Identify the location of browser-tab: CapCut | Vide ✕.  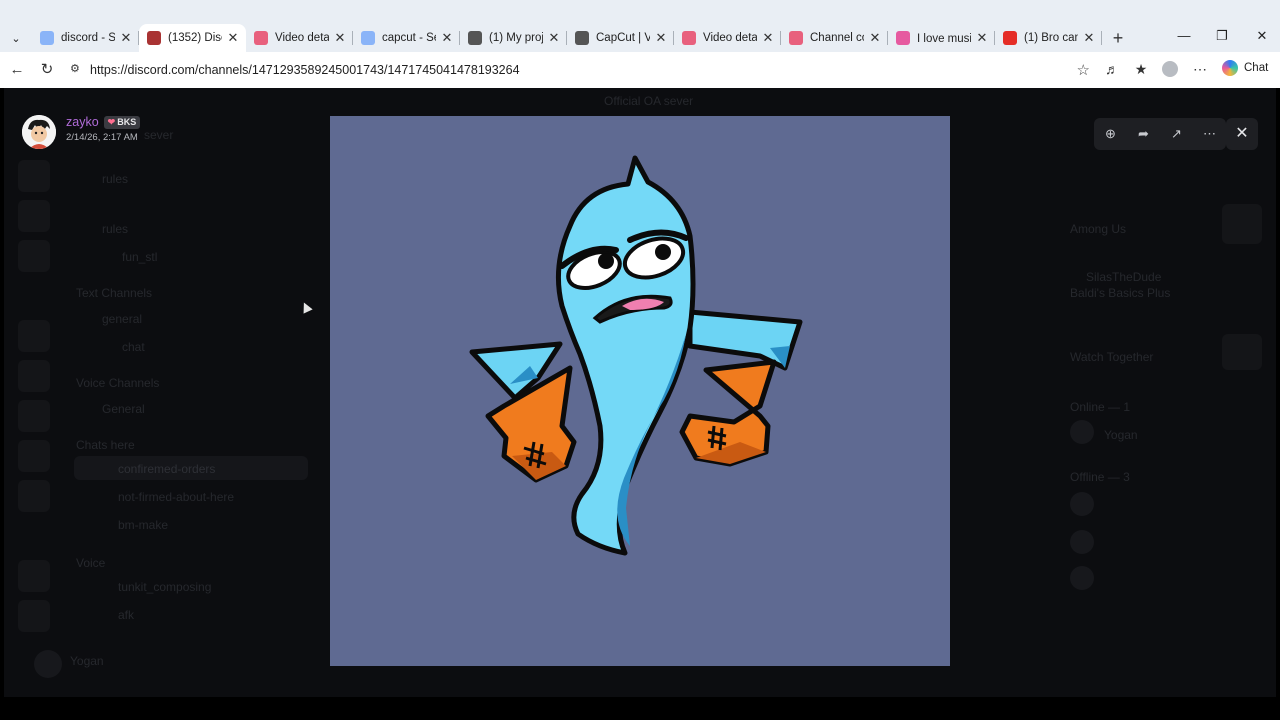
(620, 38).